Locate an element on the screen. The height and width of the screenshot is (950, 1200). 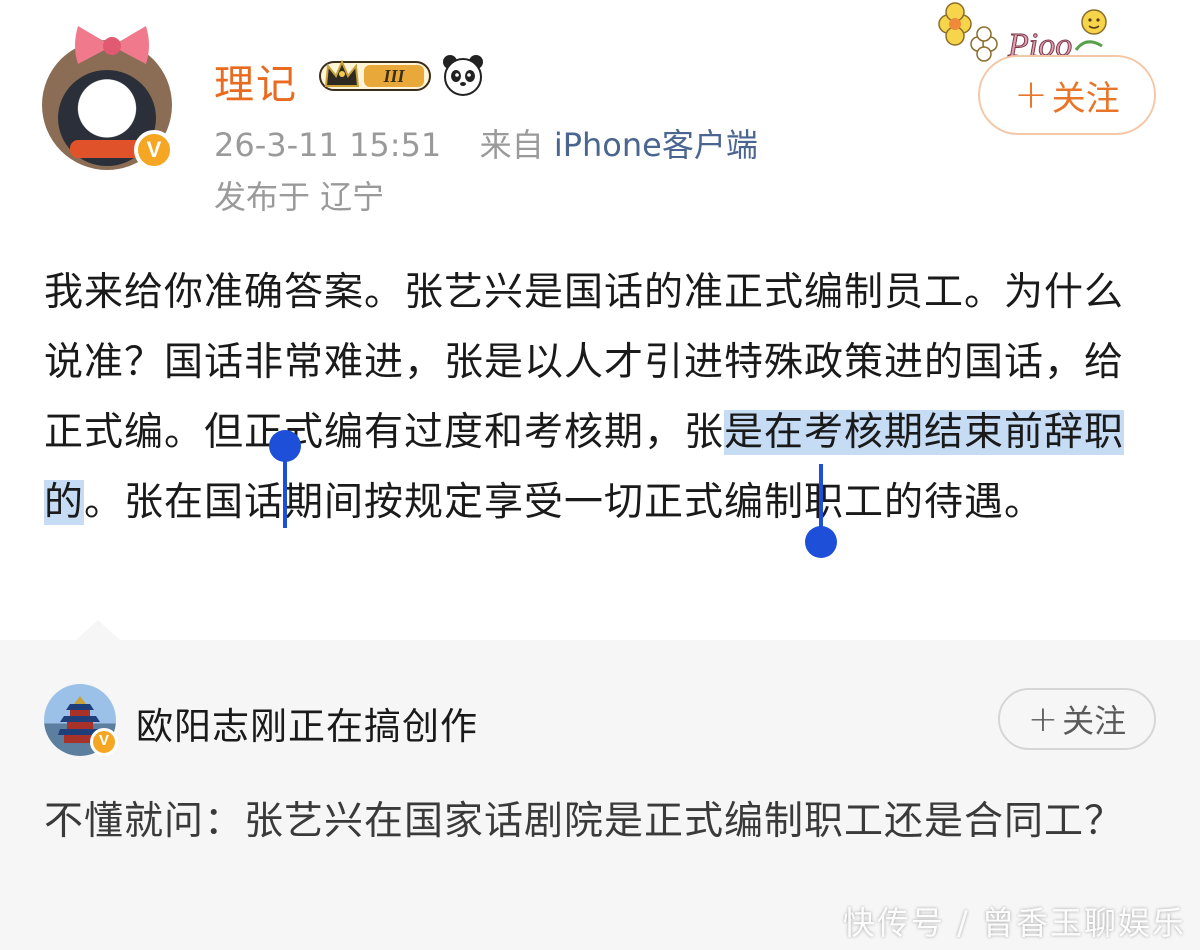
follow-button: + 关注 is located at coordinates (1067, 95).